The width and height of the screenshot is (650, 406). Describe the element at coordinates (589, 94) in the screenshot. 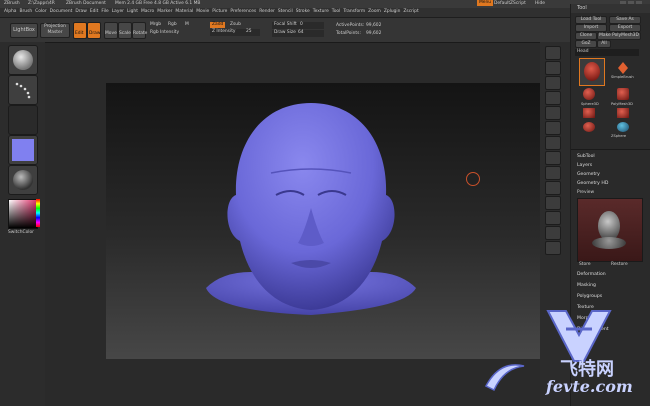

I see `sphere3d-icon` at that location.